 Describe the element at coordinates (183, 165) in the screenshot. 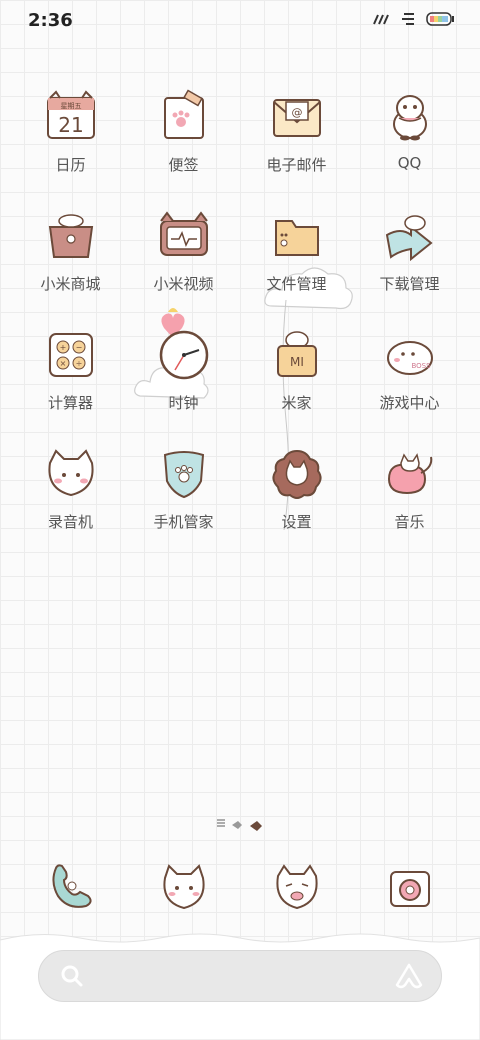

I see `app-label: 便签` at that location.